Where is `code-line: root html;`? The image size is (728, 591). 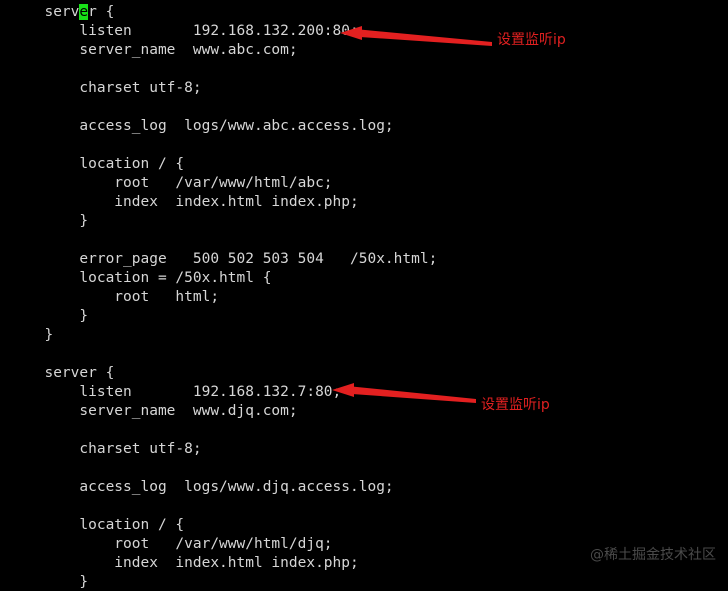
code-line: root html; is located at coordinates (123, 297).